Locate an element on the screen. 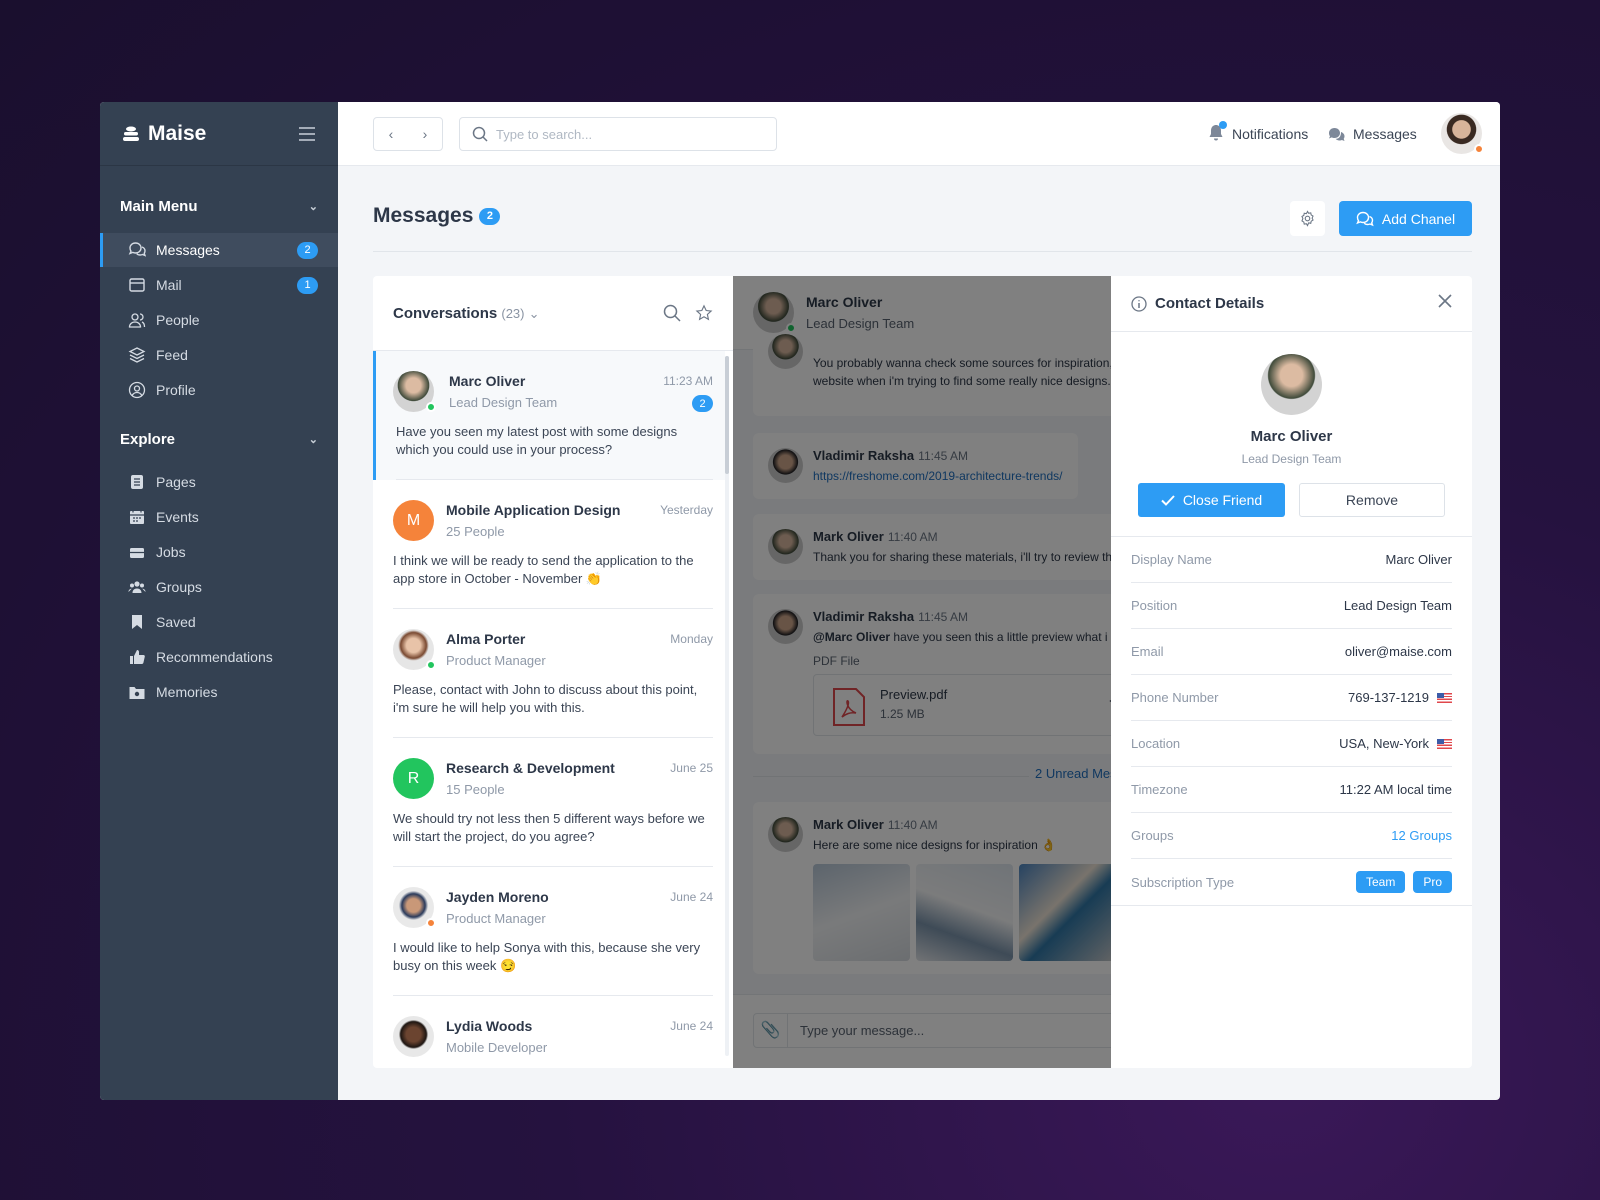 This screenshot has height=1200, width=1600. detail-row-email: Email oliver@maise.com is located at coordinates (1291, 652).